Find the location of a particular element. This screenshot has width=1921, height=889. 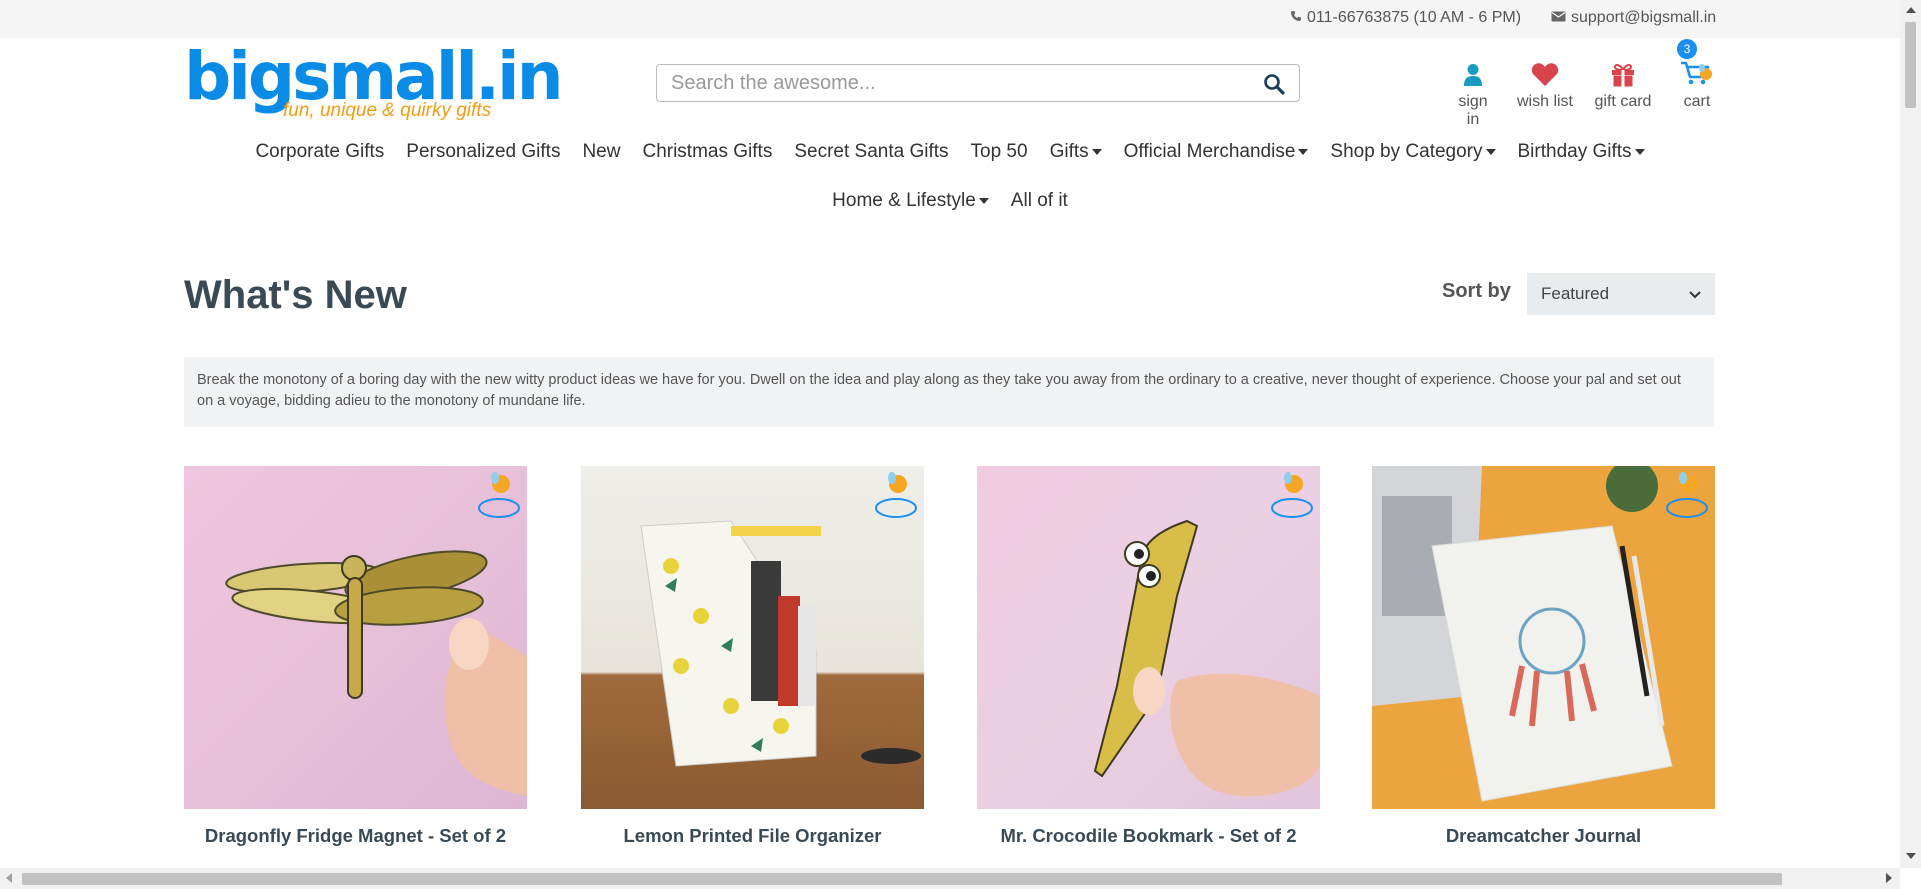

nav-official-merchandise-label: Official Merchandise is located at coordinates (1209, 151).